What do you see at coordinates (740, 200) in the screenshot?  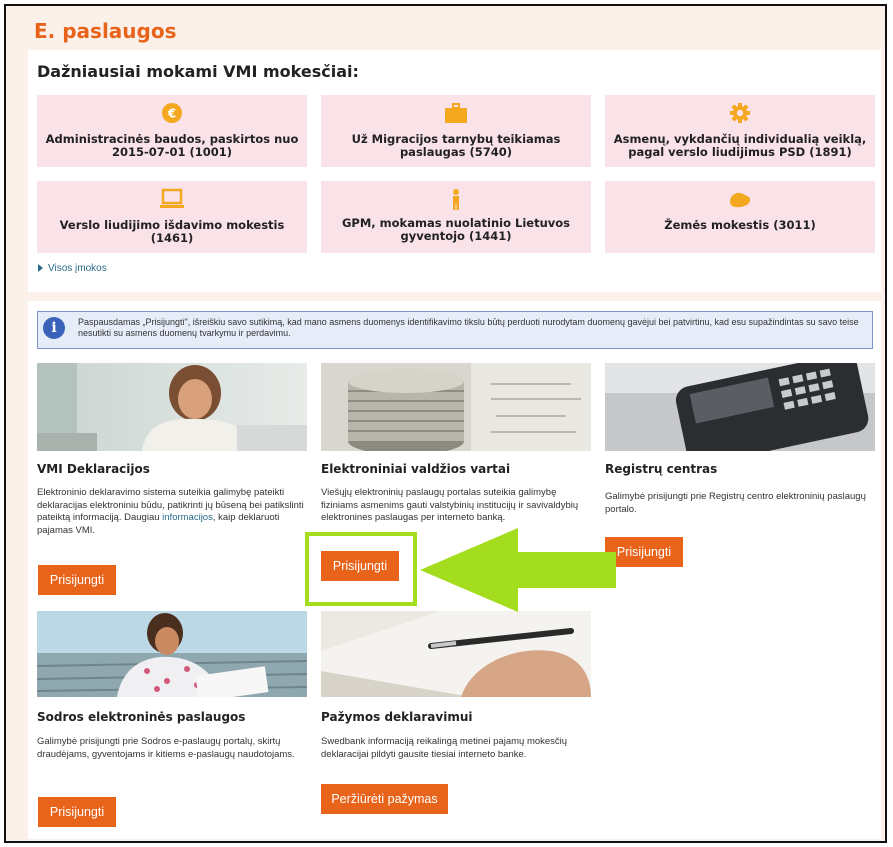 I see `land-icon` at bounding box center [740, 200].